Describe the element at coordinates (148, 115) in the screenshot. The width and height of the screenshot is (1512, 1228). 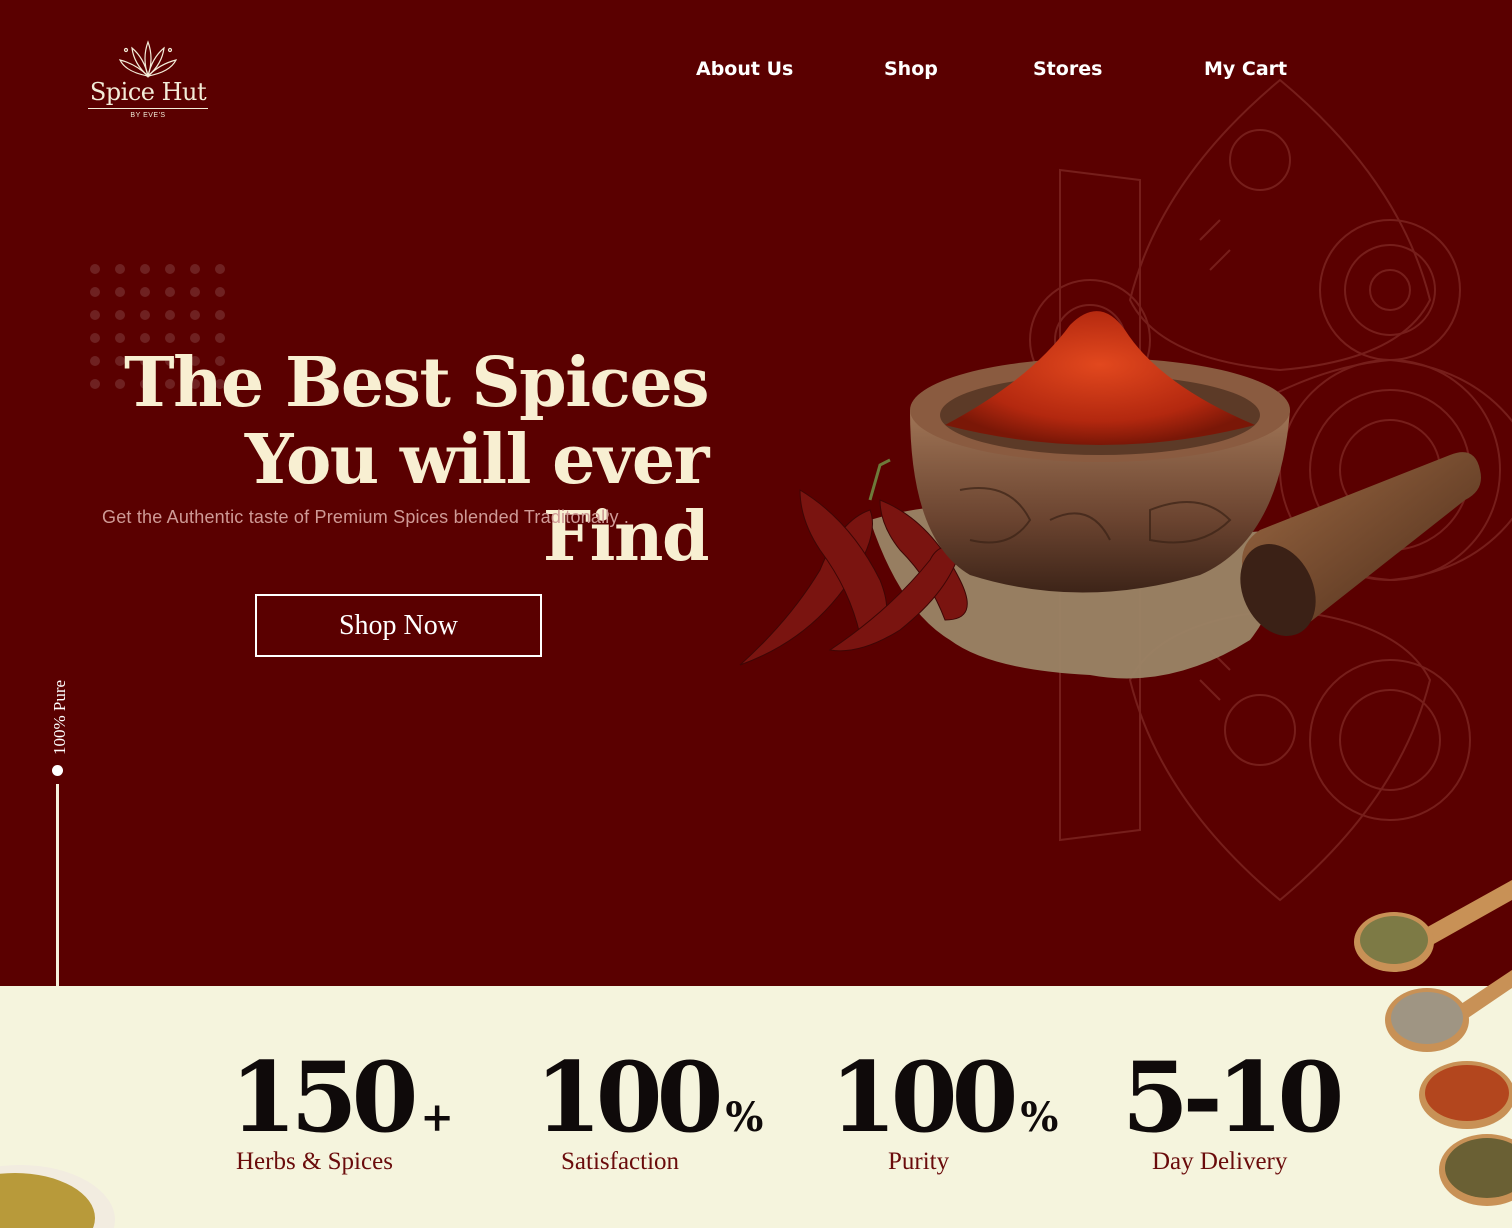
I see `brand-subtitle: BY EVE'S` at that location.